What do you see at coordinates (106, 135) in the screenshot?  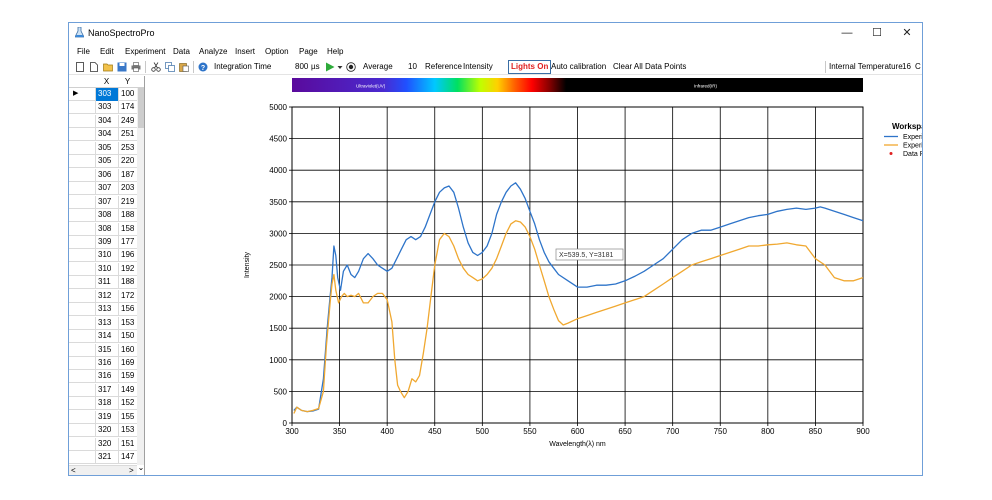 I see `table-row: 304 251` at bounding box center [106, 135].